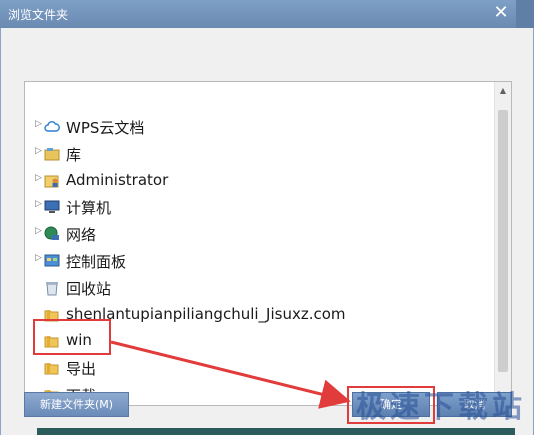  Describe the element at coordinates (38, 15) in the screenshot. I see `window-title: 浏览文件夹` at that location.